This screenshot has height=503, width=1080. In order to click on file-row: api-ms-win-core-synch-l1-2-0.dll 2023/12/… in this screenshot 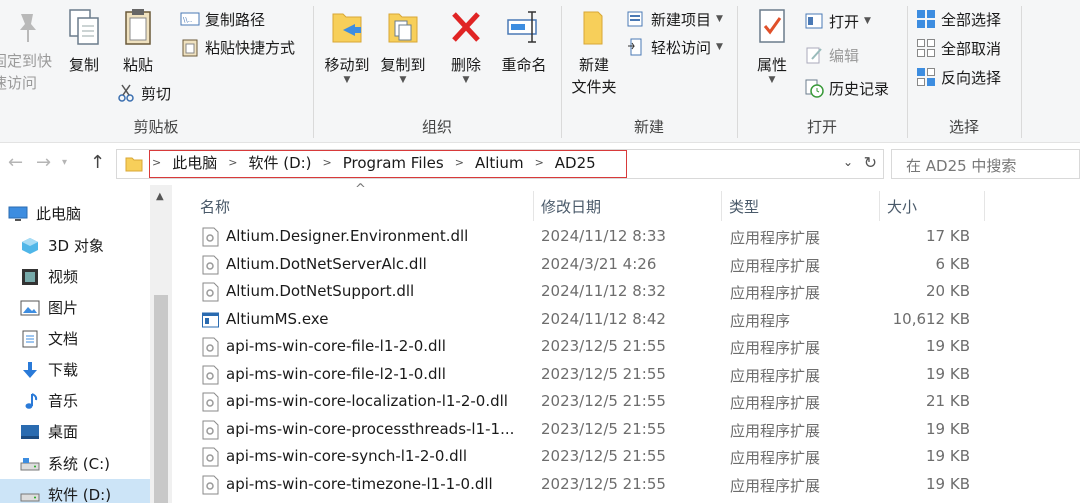, I will do `click(598, 456)`.